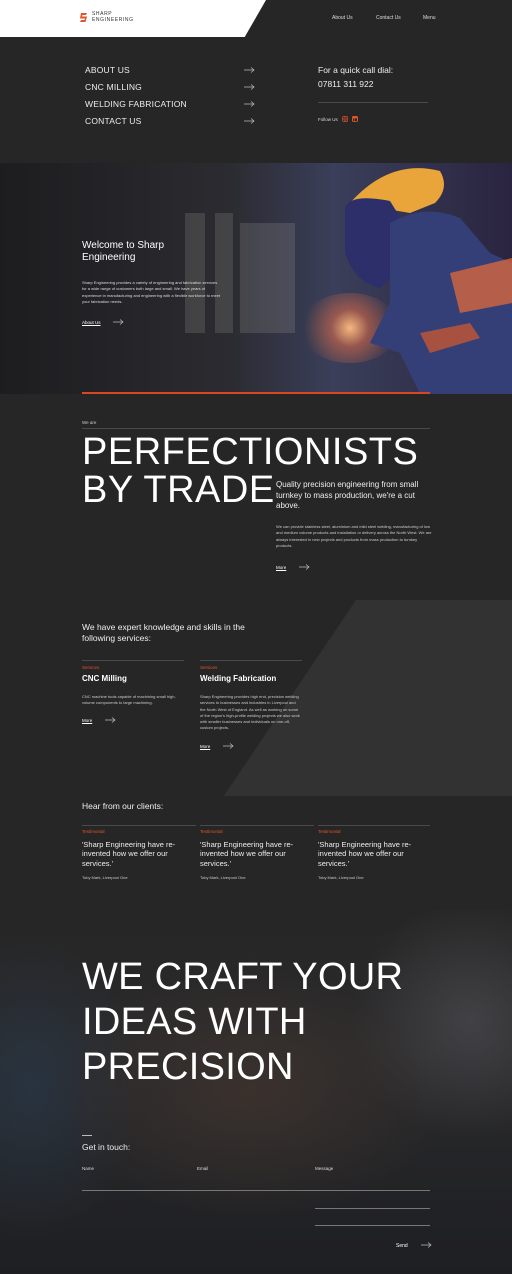 The image size is (512, 1274). What do you see at coordinates (203, 1168) in the screenshot?
I see `email-label: Email` at bounding box center [203, 1168].